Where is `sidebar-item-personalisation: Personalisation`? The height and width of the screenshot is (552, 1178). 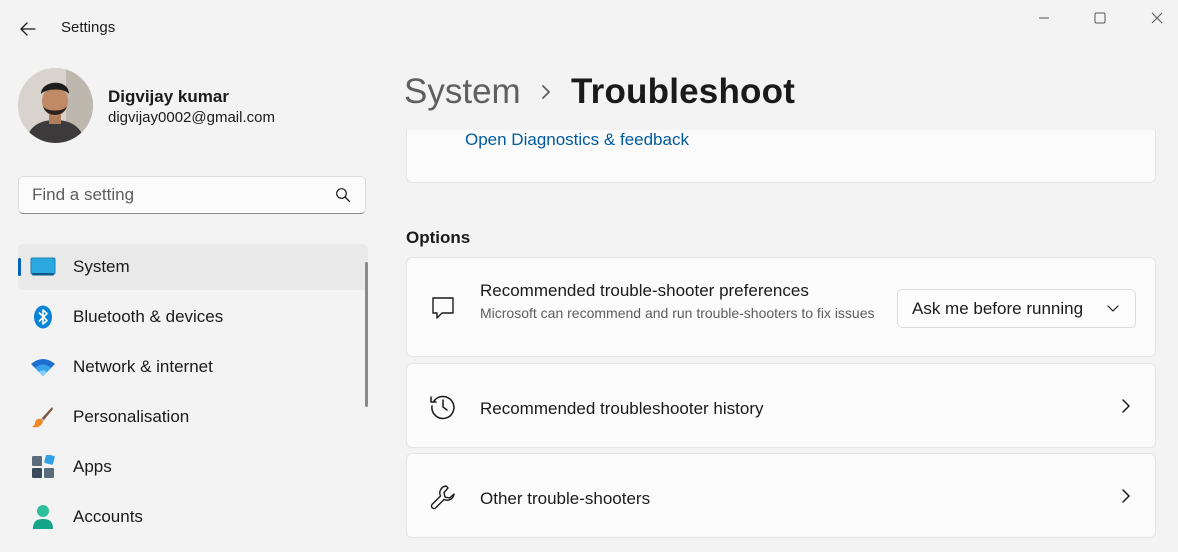
sidebar-item-personalisation: Personalisation is located at coordinates (193, 417).